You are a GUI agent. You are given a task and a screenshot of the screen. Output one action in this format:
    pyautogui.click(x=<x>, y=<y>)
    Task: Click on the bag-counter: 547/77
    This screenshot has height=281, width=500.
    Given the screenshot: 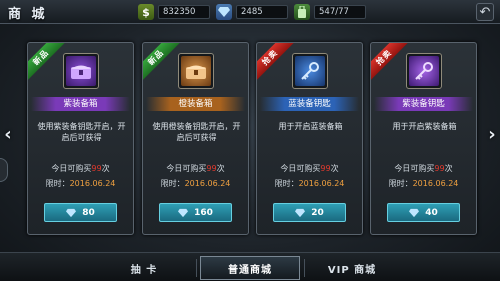 What is the action you would take?
    pyautogui.click(x=330, y=12)
    